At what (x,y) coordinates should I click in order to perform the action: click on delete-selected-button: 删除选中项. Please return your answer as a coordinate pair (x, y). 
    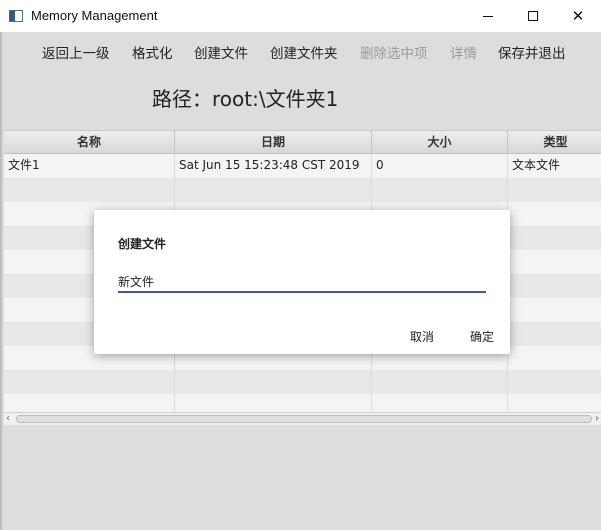
    Looking at the image, I should click on (394, 52).